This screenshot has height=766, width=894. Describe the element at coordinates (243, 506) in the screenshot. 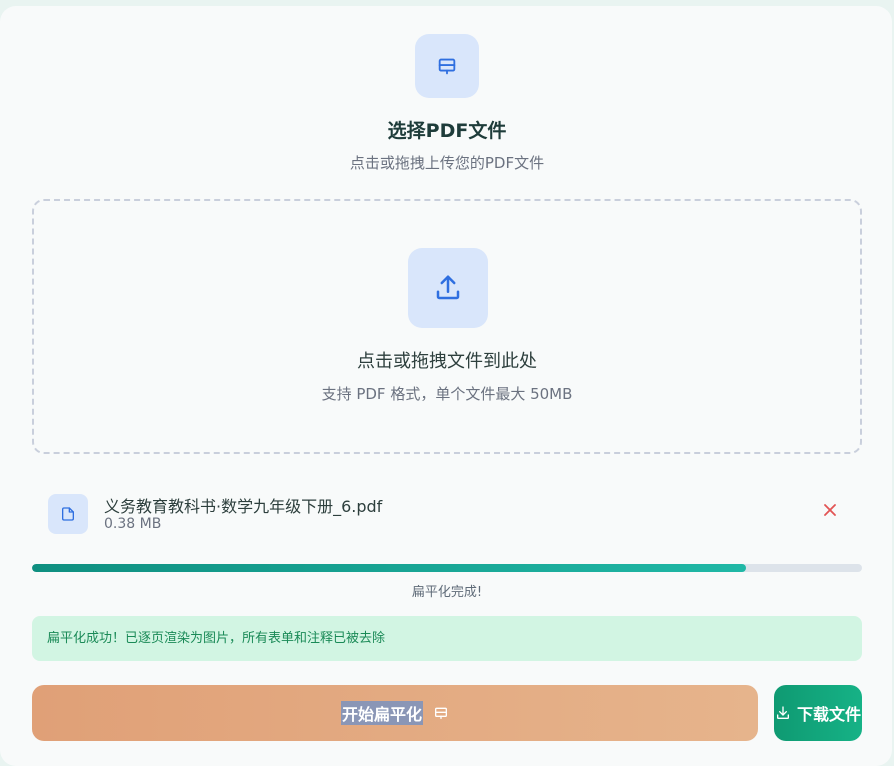

I see `file-name: 义务教育教科书·数学九年级下册_6.pdf` at that location.